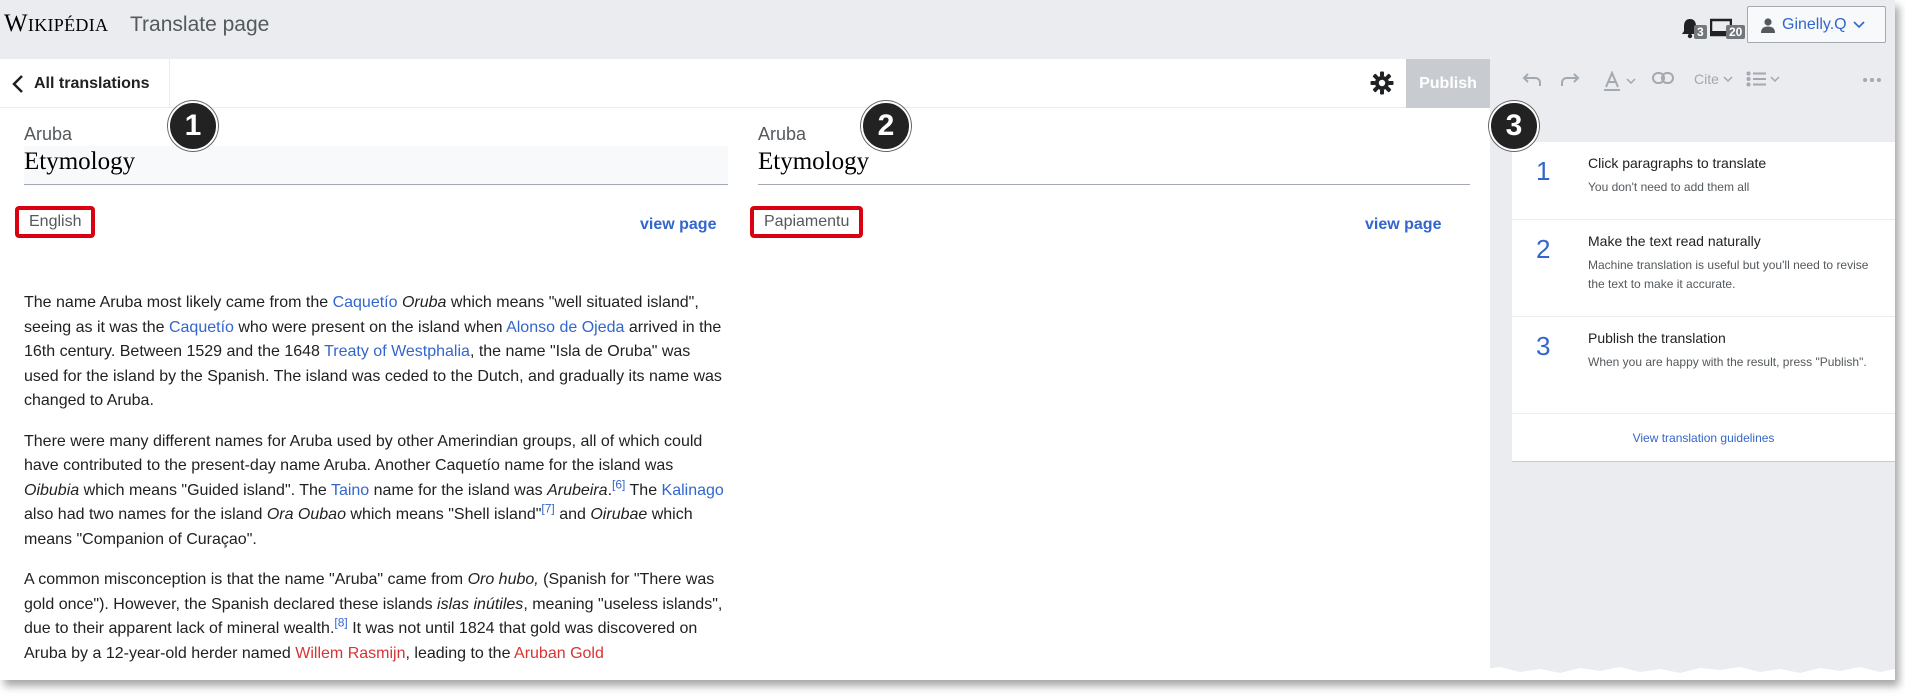 This screenshot has width=1905, height=697. Describe the element at coordinates (376, 166) in the screenshot. I see `source-section-title: Etymology` at that location.